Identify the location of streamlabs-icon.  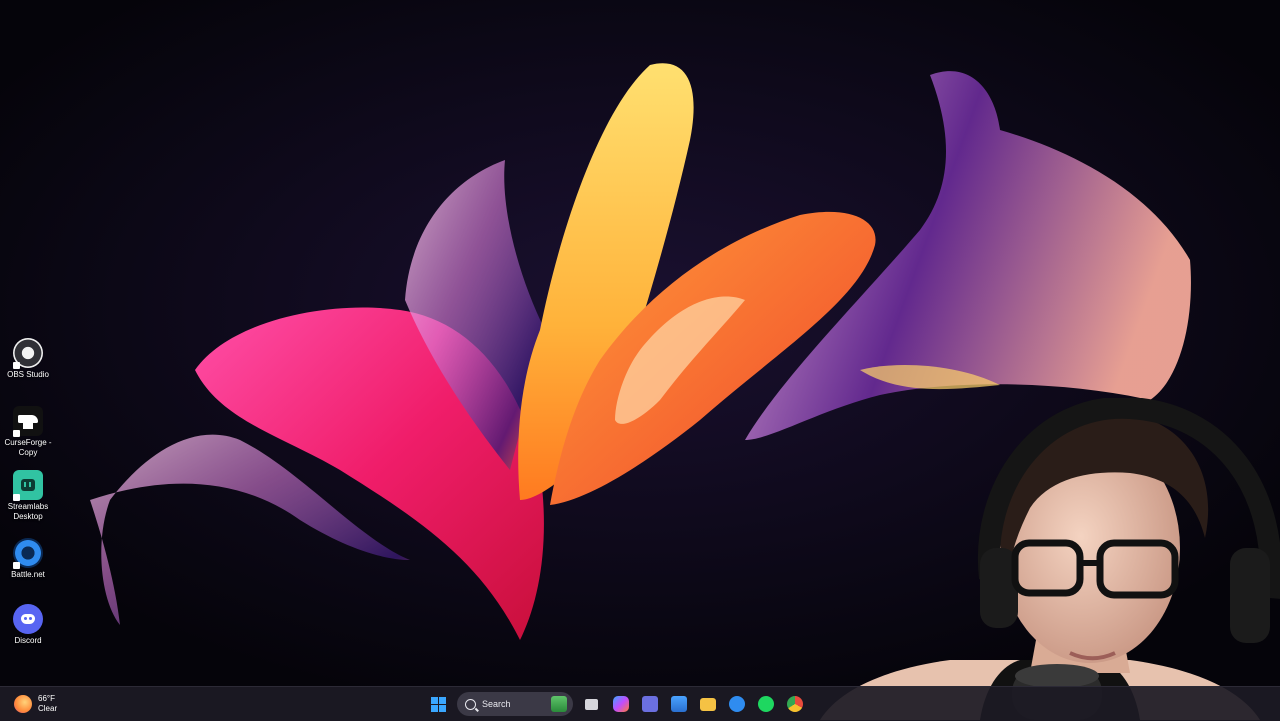
(28, 485).